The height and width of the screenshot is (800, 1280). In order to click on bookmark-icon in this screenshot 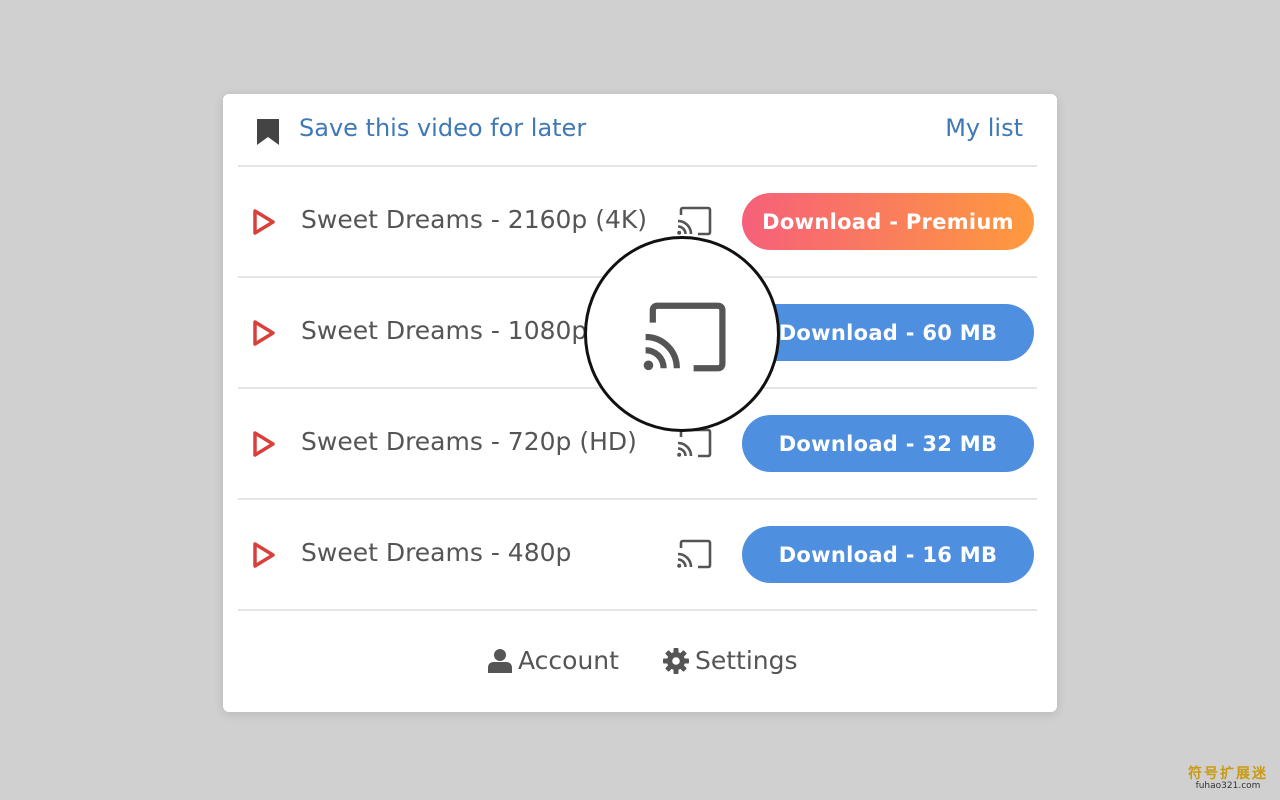, I will do `click(268, 132)`.